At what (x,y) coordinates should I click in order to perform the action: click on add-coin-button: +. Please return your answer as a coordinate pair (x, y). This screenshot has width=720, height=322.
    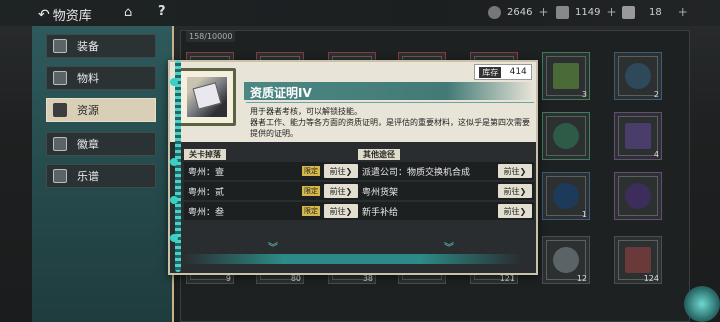
    Looking at the image, I should click on (543, 12).